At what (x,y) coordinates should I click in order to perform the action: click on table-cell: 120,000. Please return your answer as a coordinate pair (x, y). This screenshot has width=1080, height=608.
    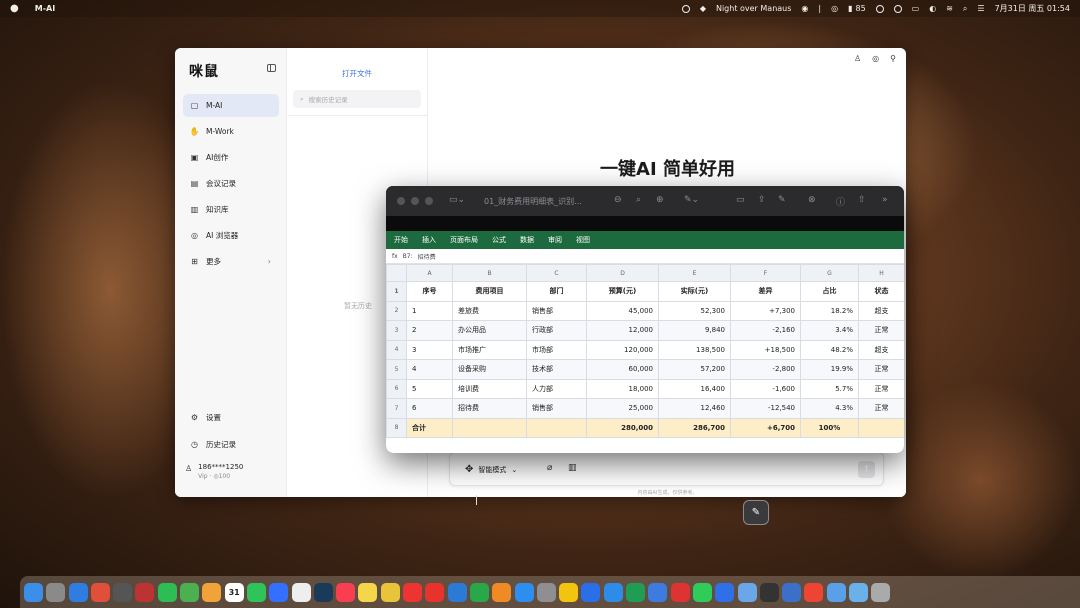
    Looking at the image, I should click on (622, 349).